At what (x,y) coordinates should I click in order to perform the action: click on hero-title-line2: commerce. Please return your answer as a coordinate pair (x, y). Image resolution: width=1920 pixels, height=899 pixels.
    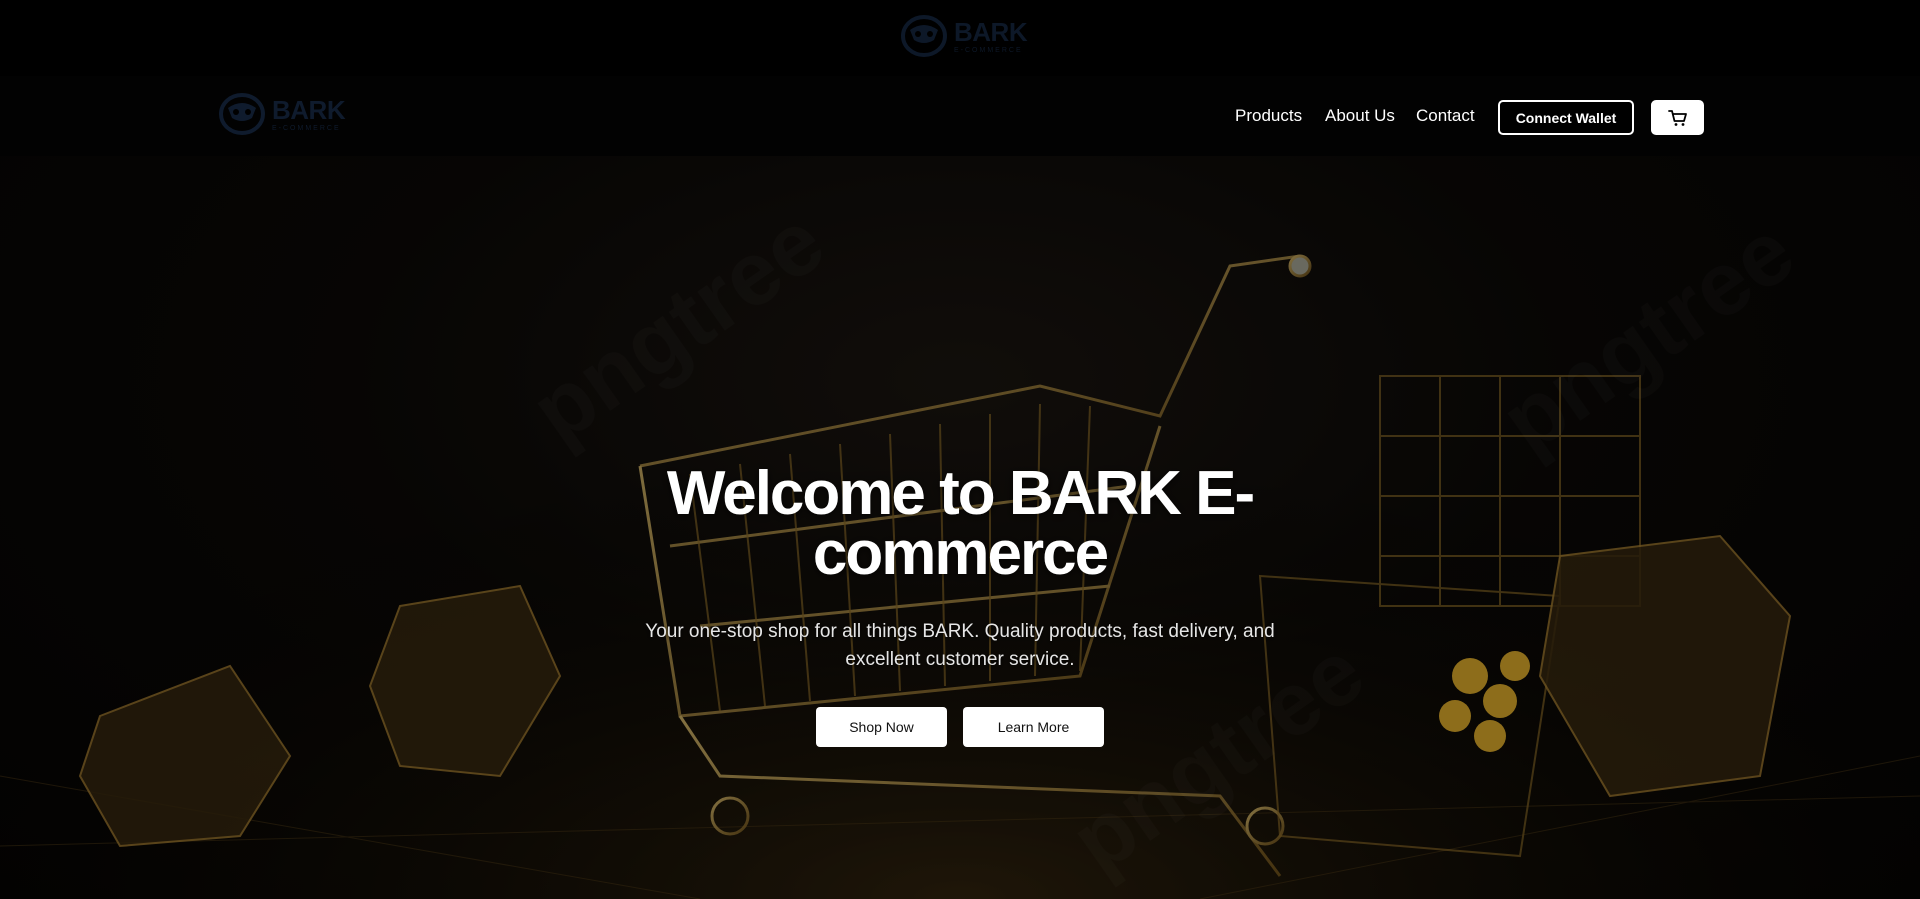
    Looking at the image, I should click on (960, 553).